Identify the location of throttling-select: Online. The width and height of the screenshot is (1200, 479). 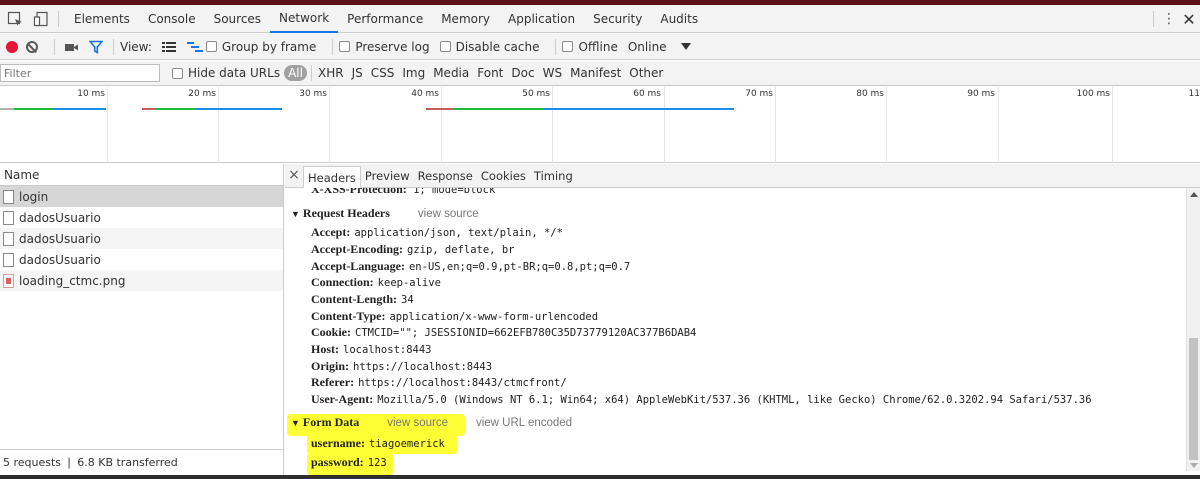
(659, 47).